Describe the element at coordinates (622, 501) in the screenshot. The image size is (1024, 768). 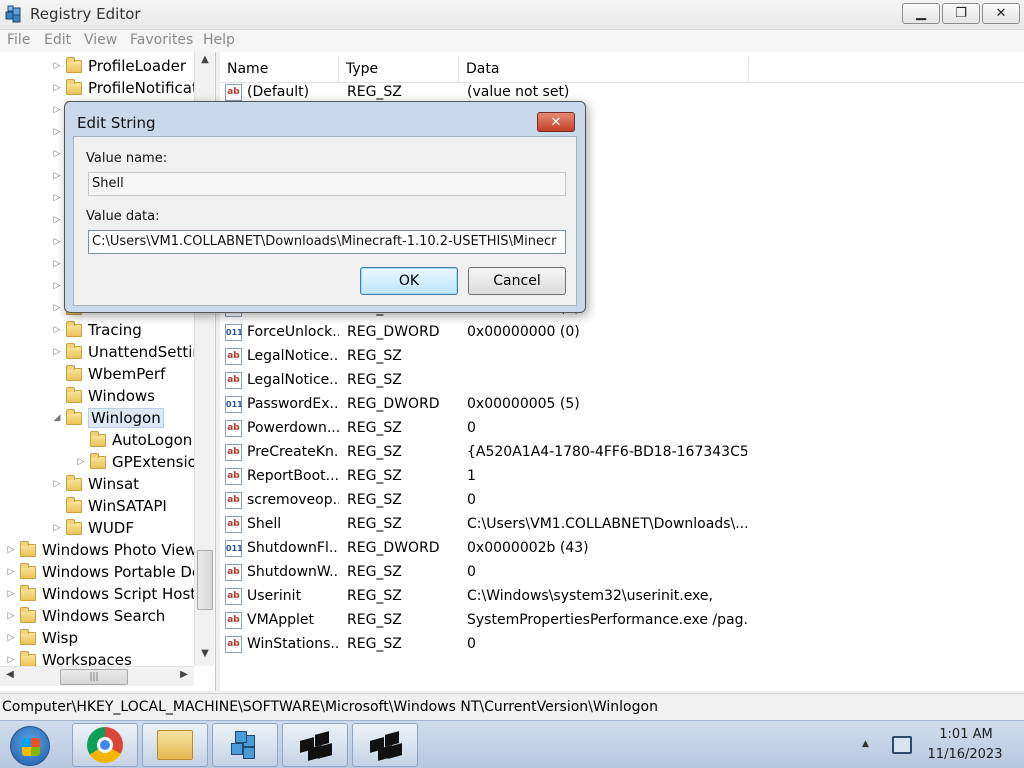
I see `list-item: ab scremoveop... REG_SZ 0` at that location.